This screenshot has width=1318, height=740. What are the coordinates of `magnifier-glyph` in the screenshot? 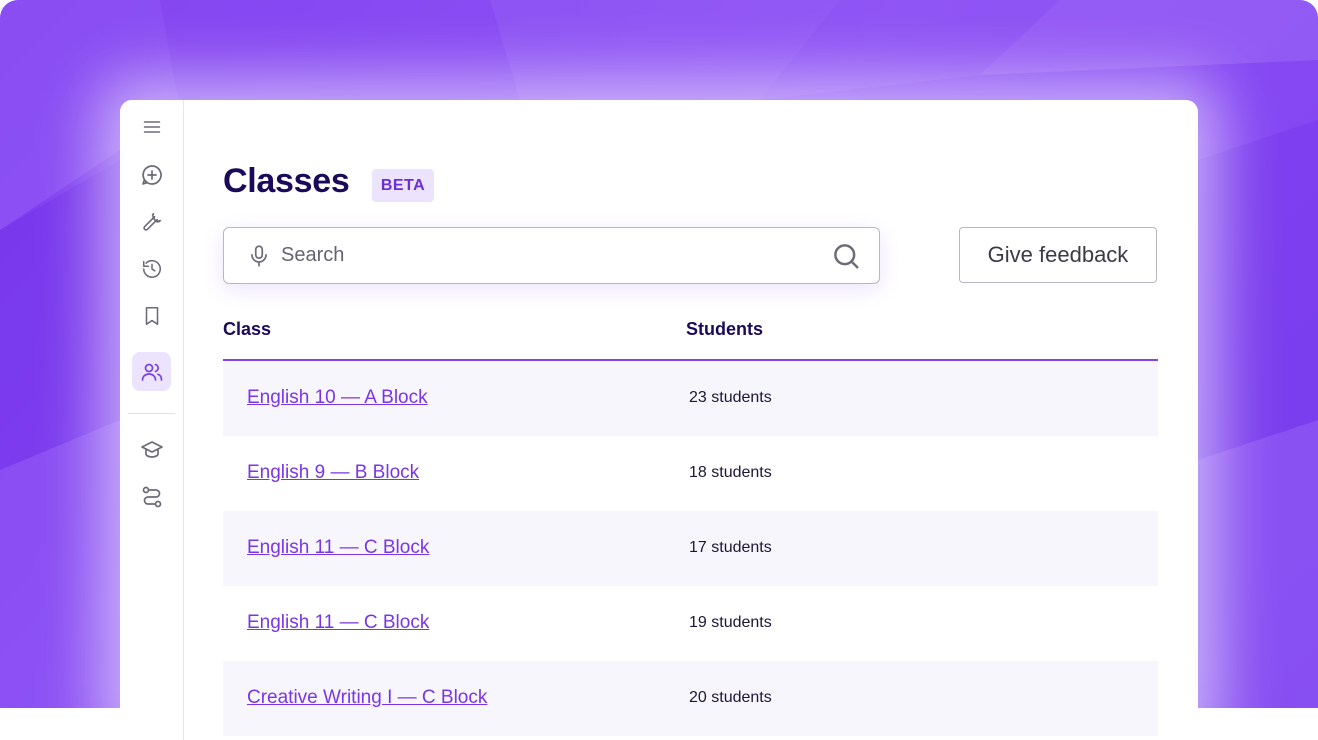 It's located at (846, 256).